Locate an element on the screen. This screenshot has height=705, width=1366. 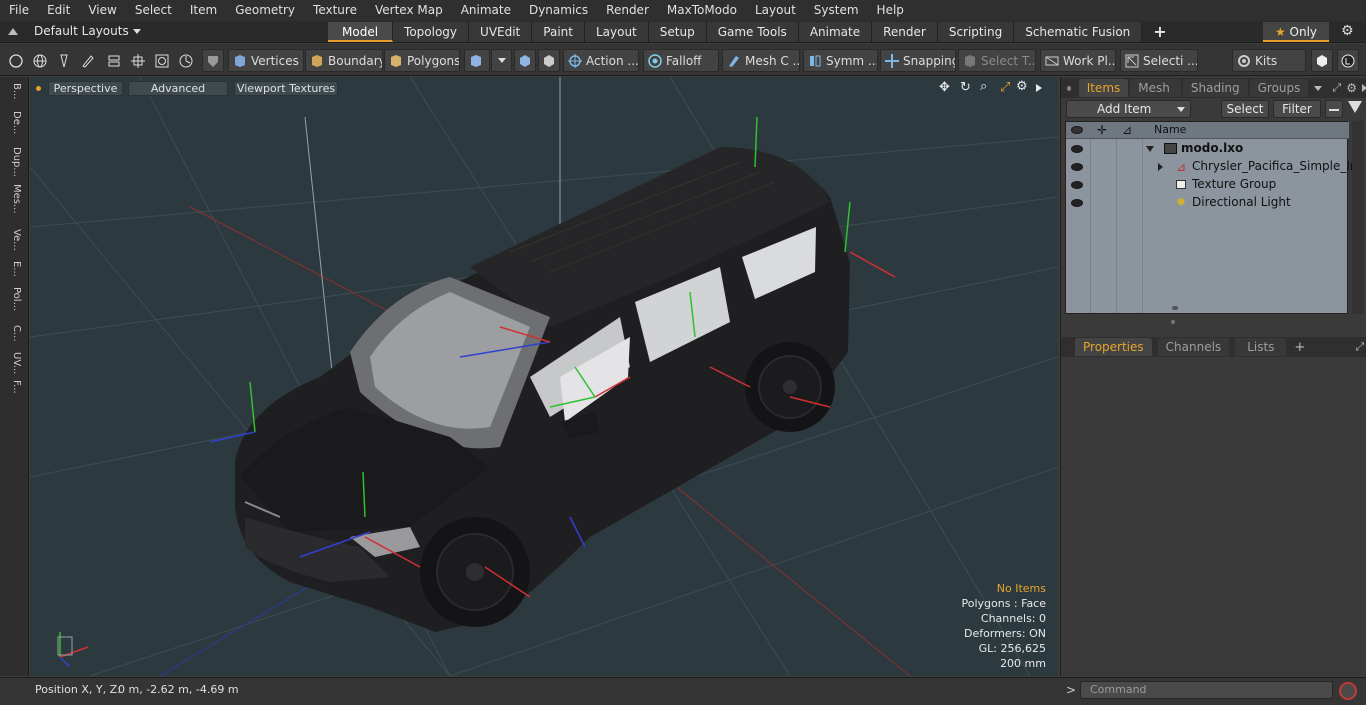
viewport-expand-icon is located at coordinates (1039, 88).